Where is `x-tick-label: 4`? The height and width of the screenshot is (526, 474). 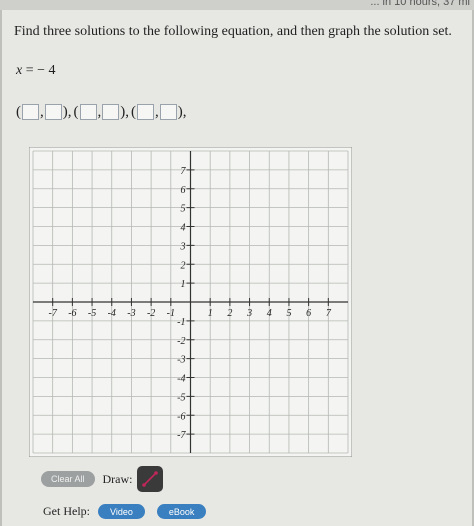 x-tick-label: 4 is located at coordinates (269, 313).